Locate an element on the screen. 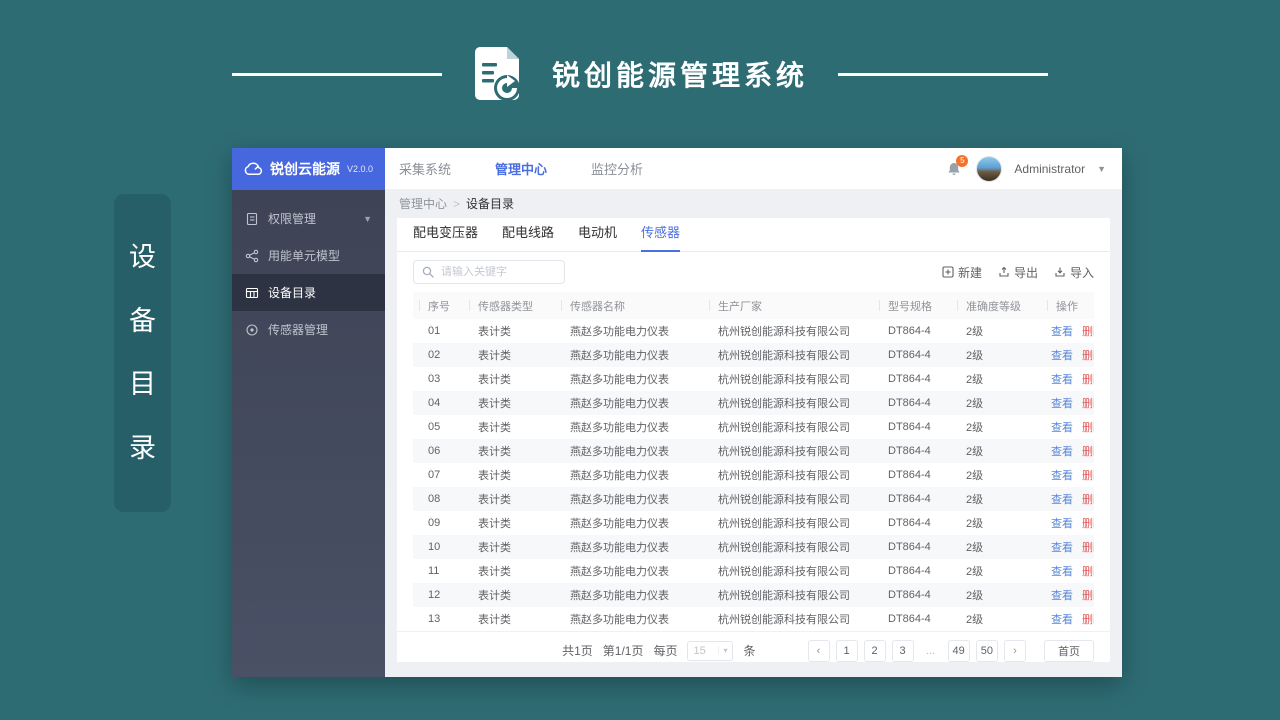  column-header: 操作 is located at coordinates (1067, 306).